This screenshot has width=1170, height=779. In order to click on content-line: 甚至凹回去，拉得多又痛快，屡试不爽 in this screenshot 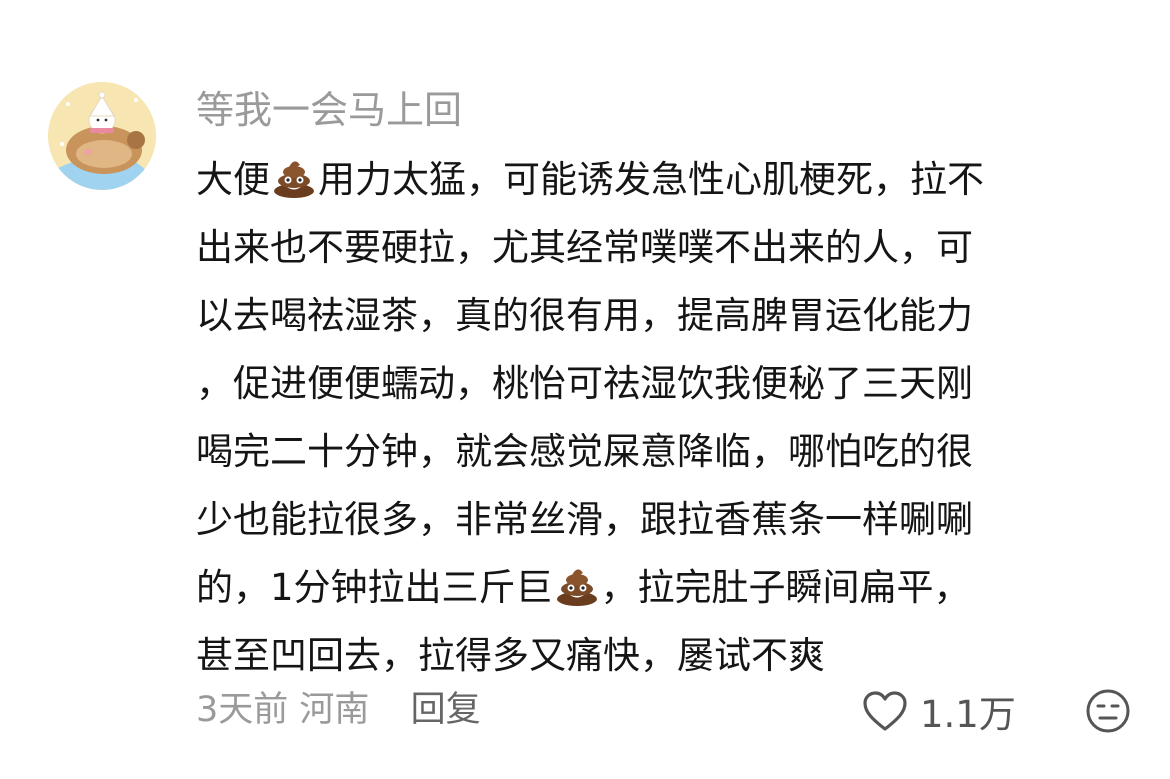, I will do `click(510, 655)`.